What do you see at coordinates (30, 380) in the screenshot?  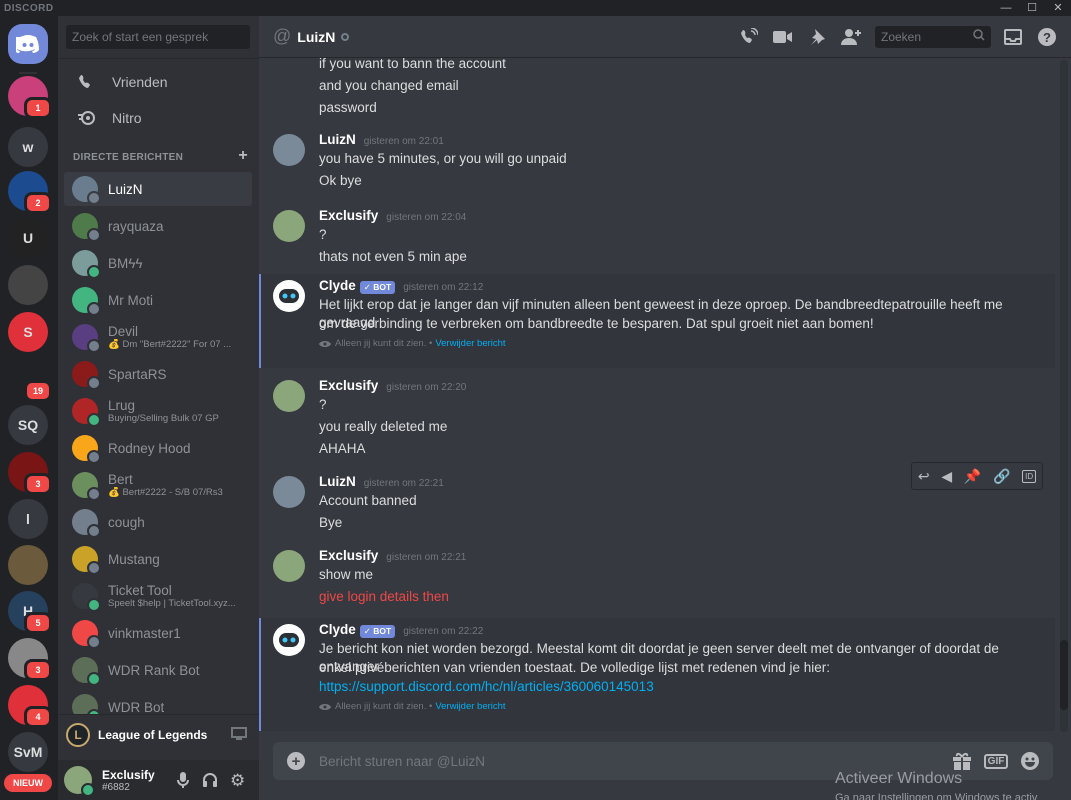 I see `server-19-icon: 19` at bounding box center [30, 380].